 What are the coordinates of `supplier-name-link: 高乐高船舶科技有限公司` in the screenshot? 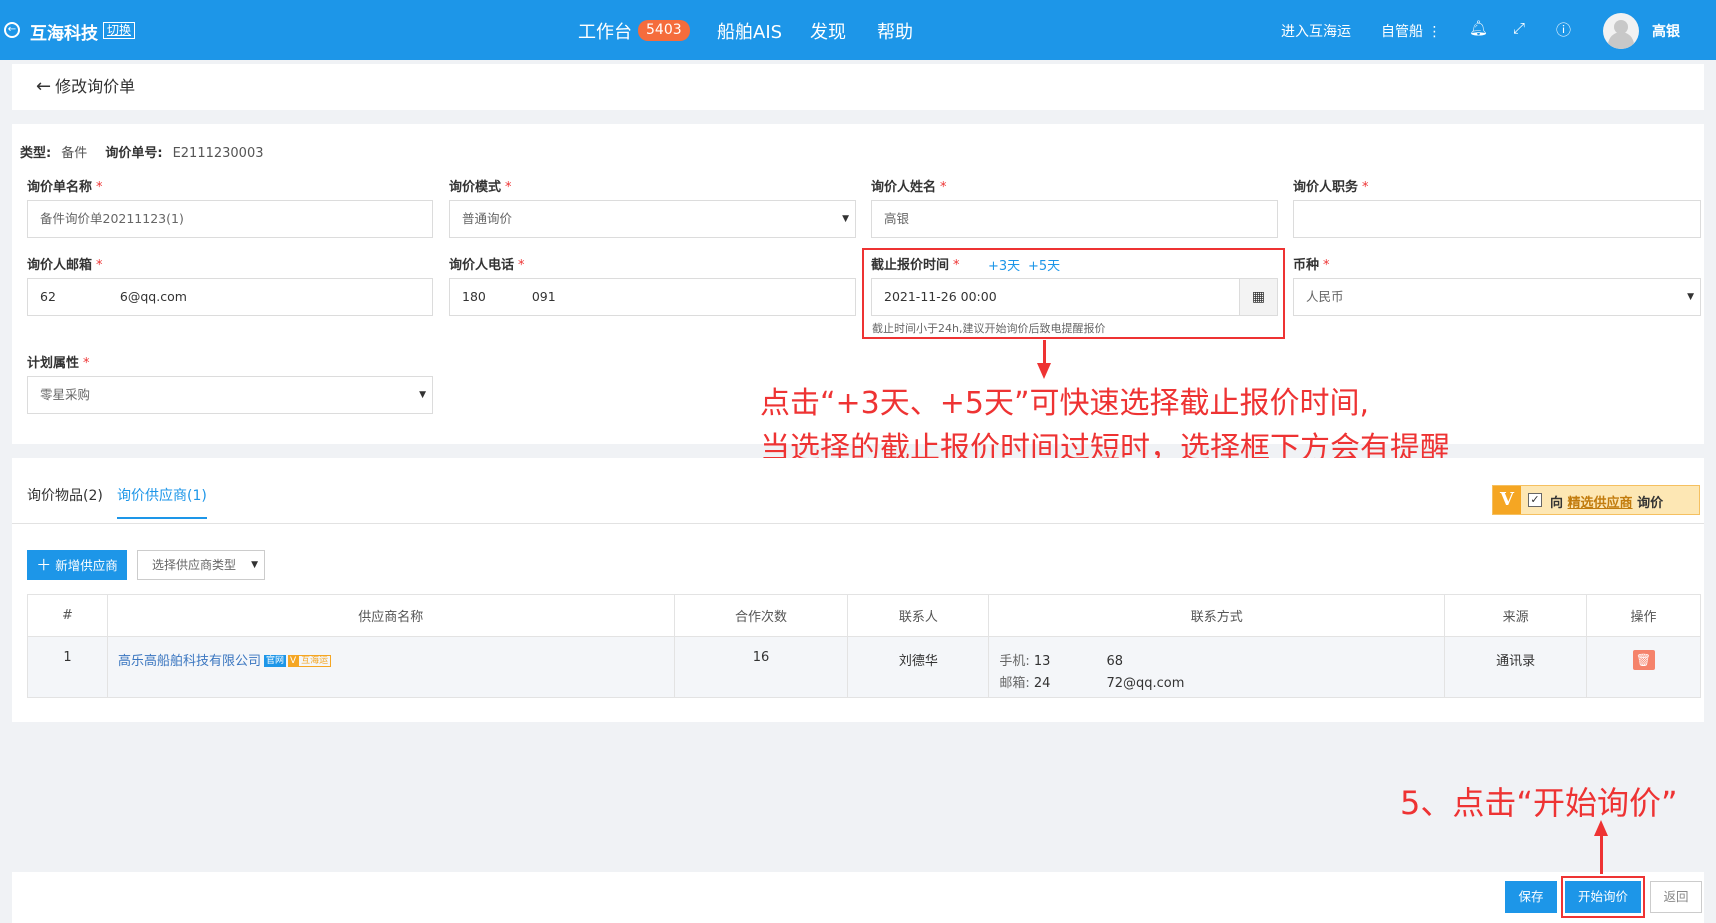 It's located at (189, 661).